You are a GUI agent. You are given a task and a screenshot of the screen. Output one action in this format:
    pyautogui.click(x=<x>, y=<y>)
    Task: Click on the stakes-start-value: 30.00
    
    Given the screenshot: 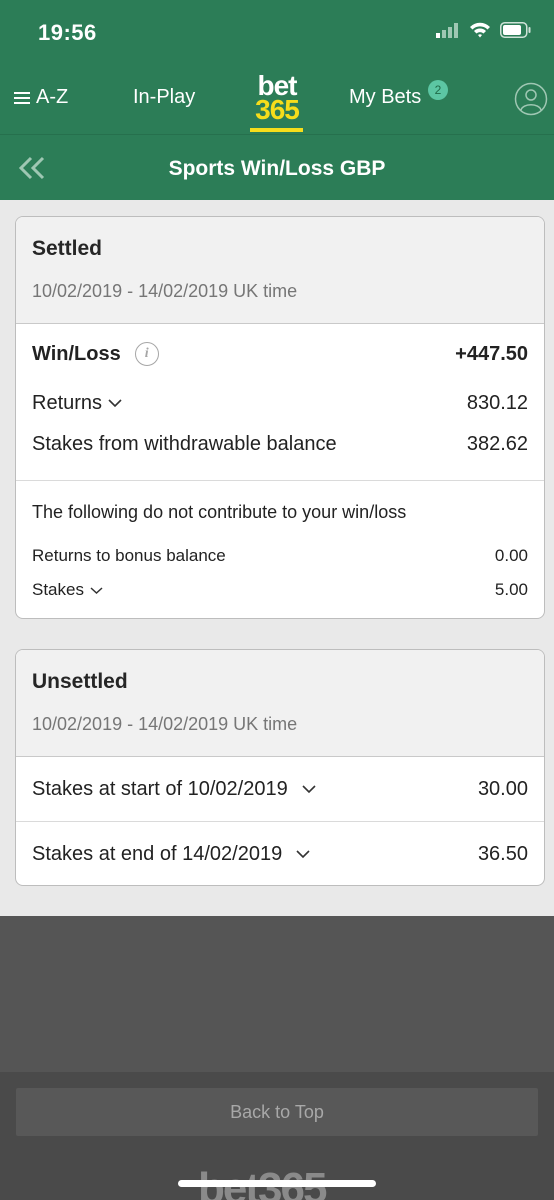 What is the action you would take?
    pyautogui.click(x=502, y=788)
    